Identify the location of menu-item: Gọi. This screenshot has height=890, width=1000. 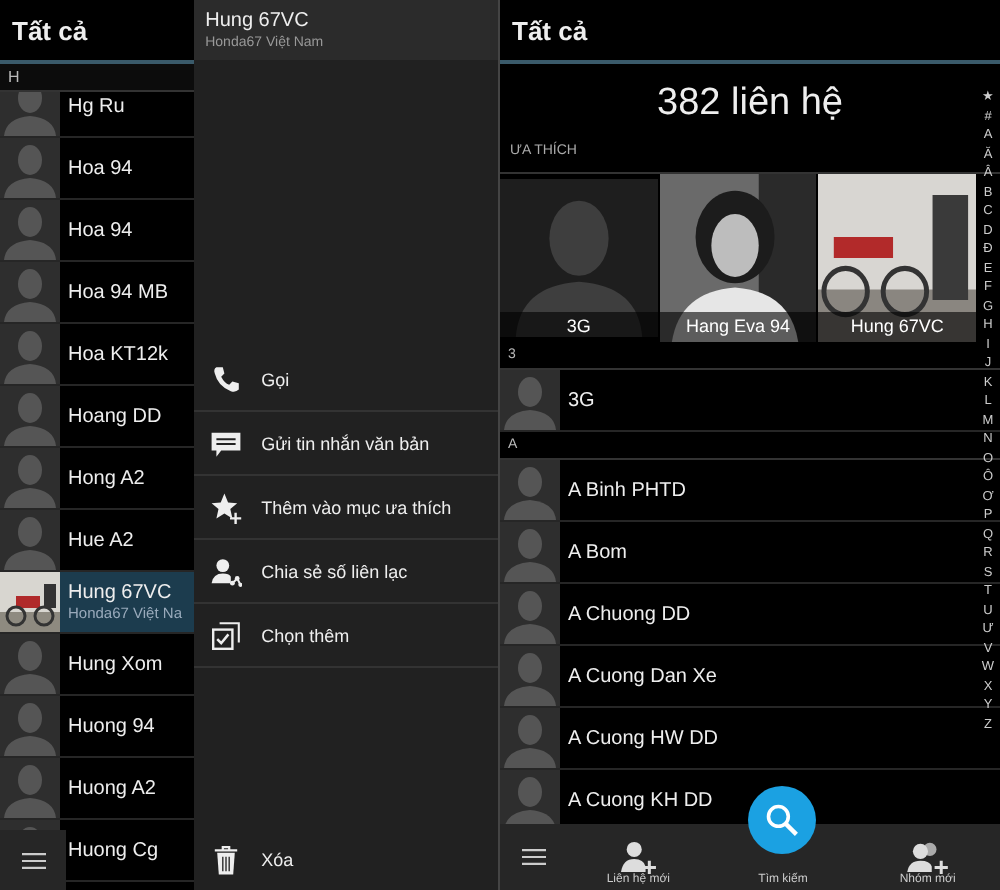
(345, 380).